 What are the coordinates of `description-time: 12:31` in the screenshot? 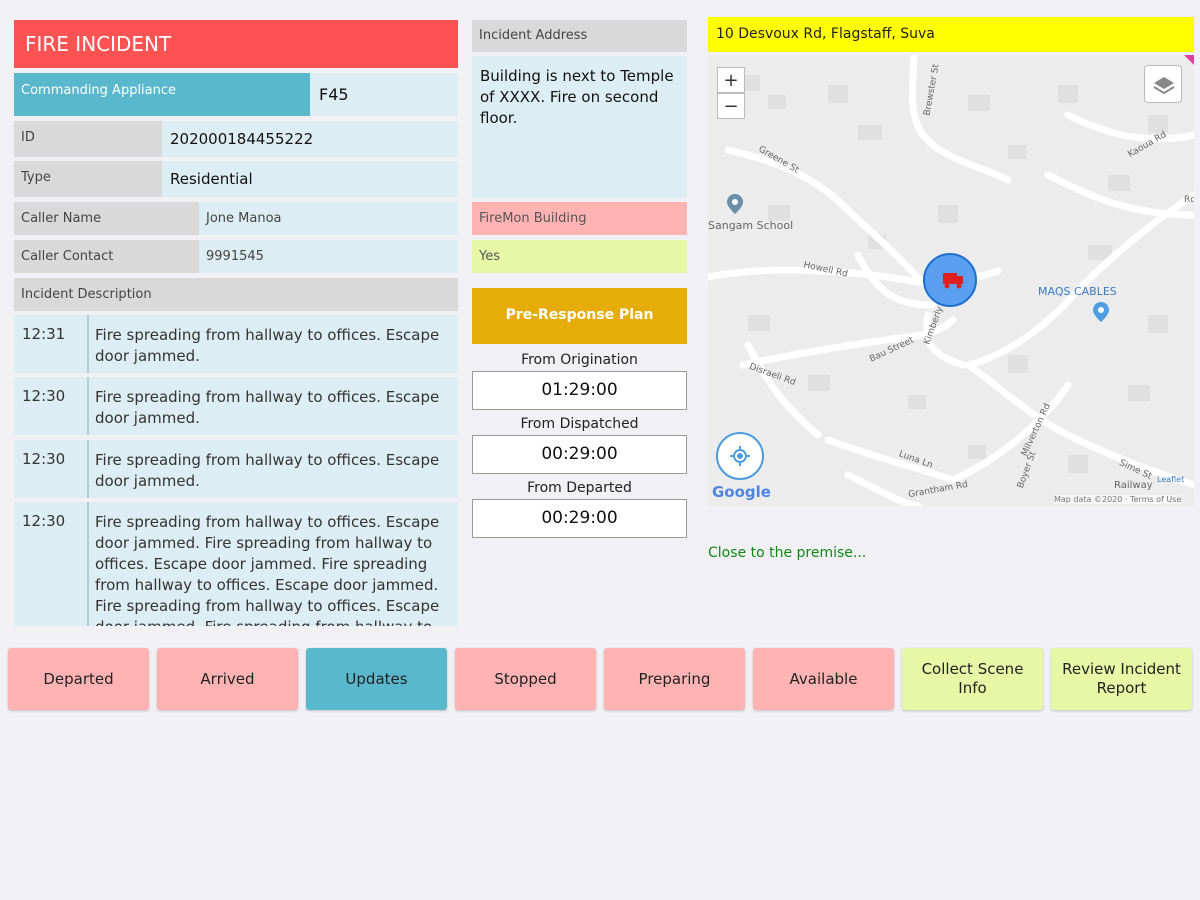 It's located at (44, 334).